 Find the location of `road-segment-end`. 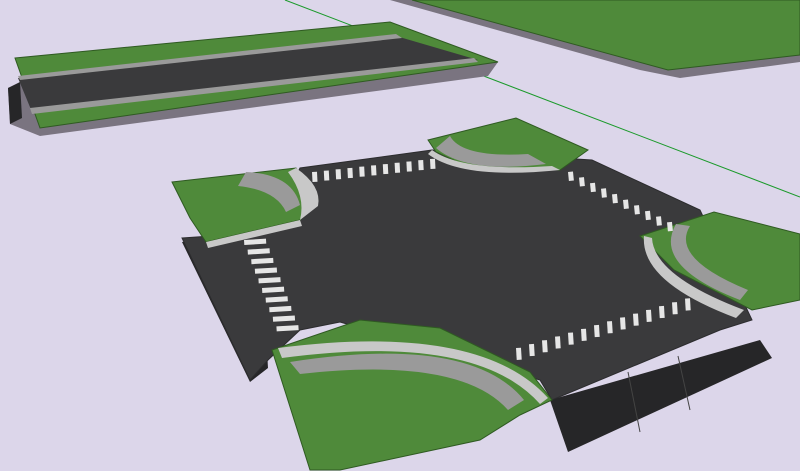

road-segment-end is located at coordinates (15, 103).